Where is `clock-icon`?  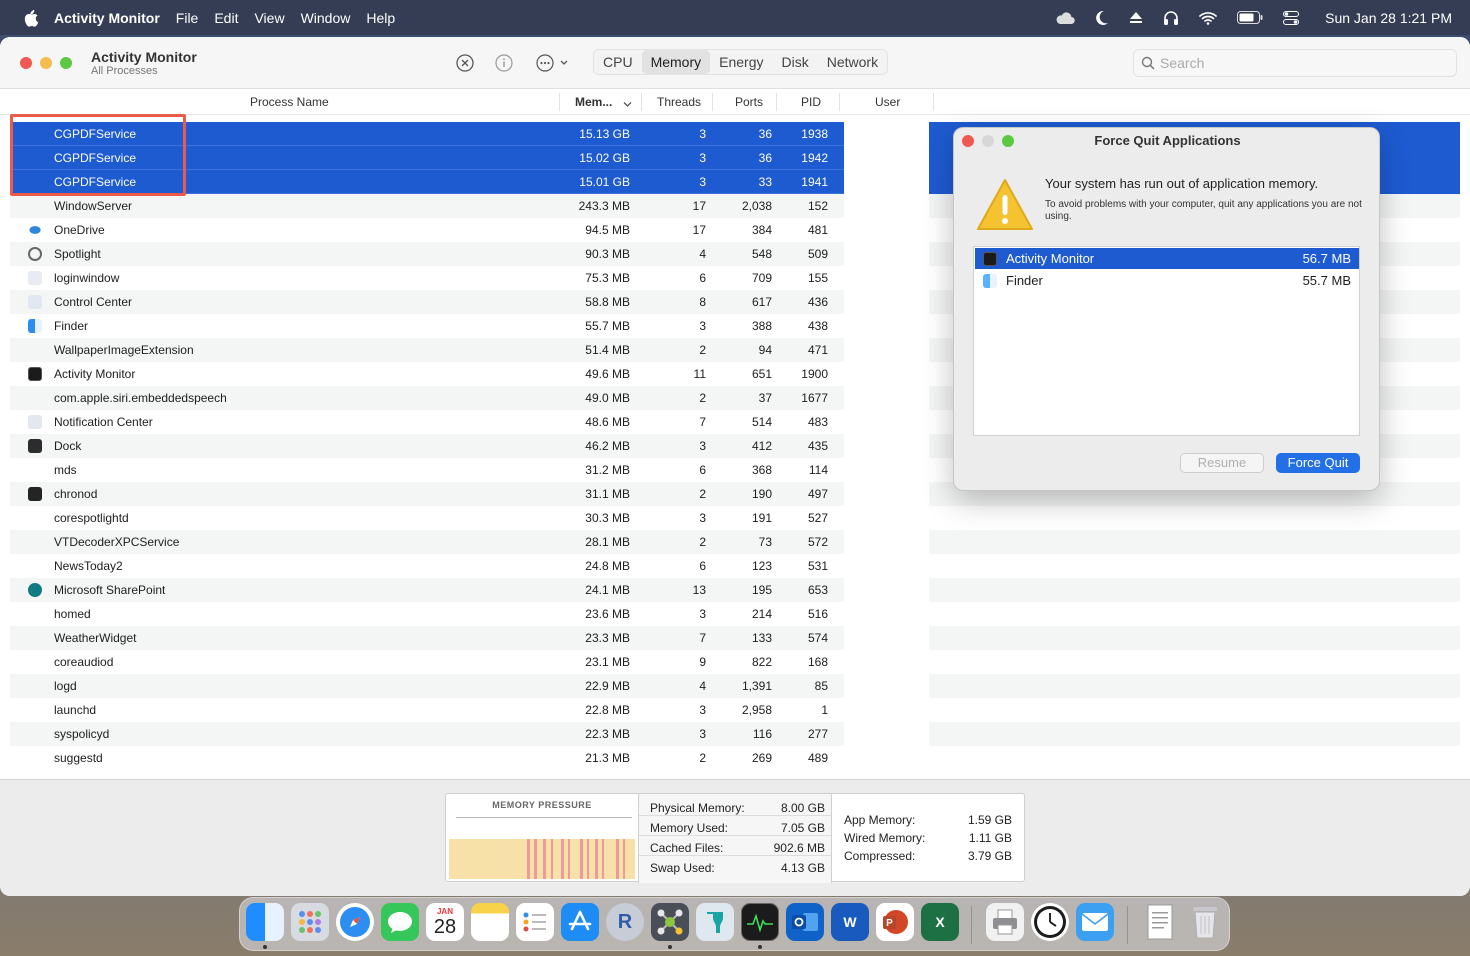 clock-icon is located at coordinates (1050, 922).